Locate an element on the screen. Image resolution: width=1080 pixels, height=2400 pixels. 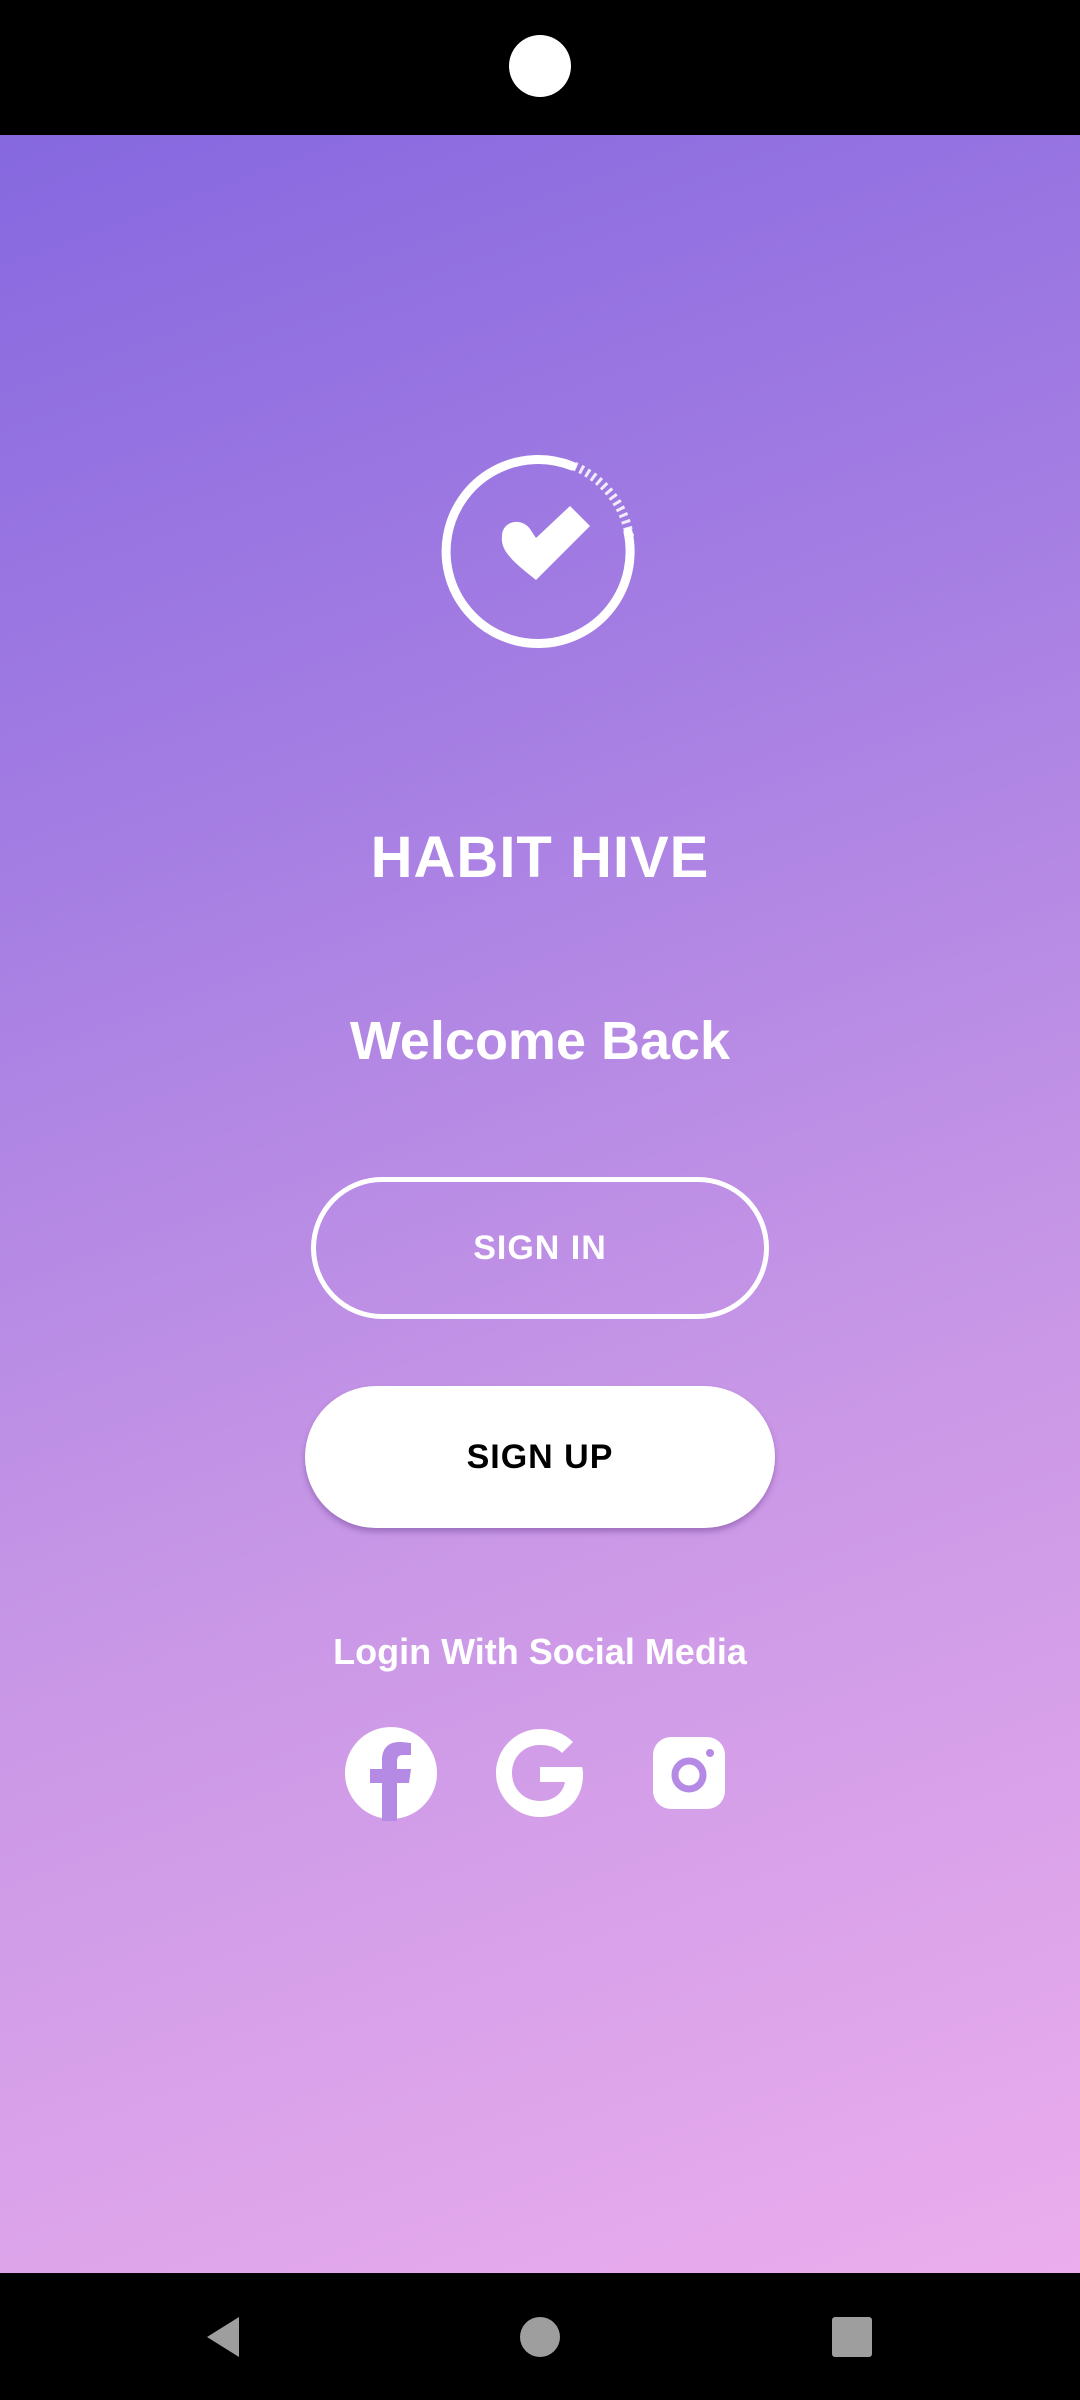
status-bar is located at coordinates (540, 67).